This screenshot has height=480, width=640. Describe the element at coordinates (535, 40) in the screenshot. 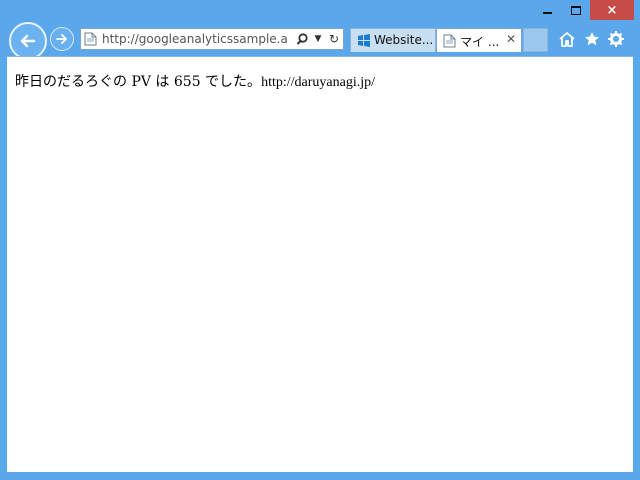

I see `new-tab-button` at that location.